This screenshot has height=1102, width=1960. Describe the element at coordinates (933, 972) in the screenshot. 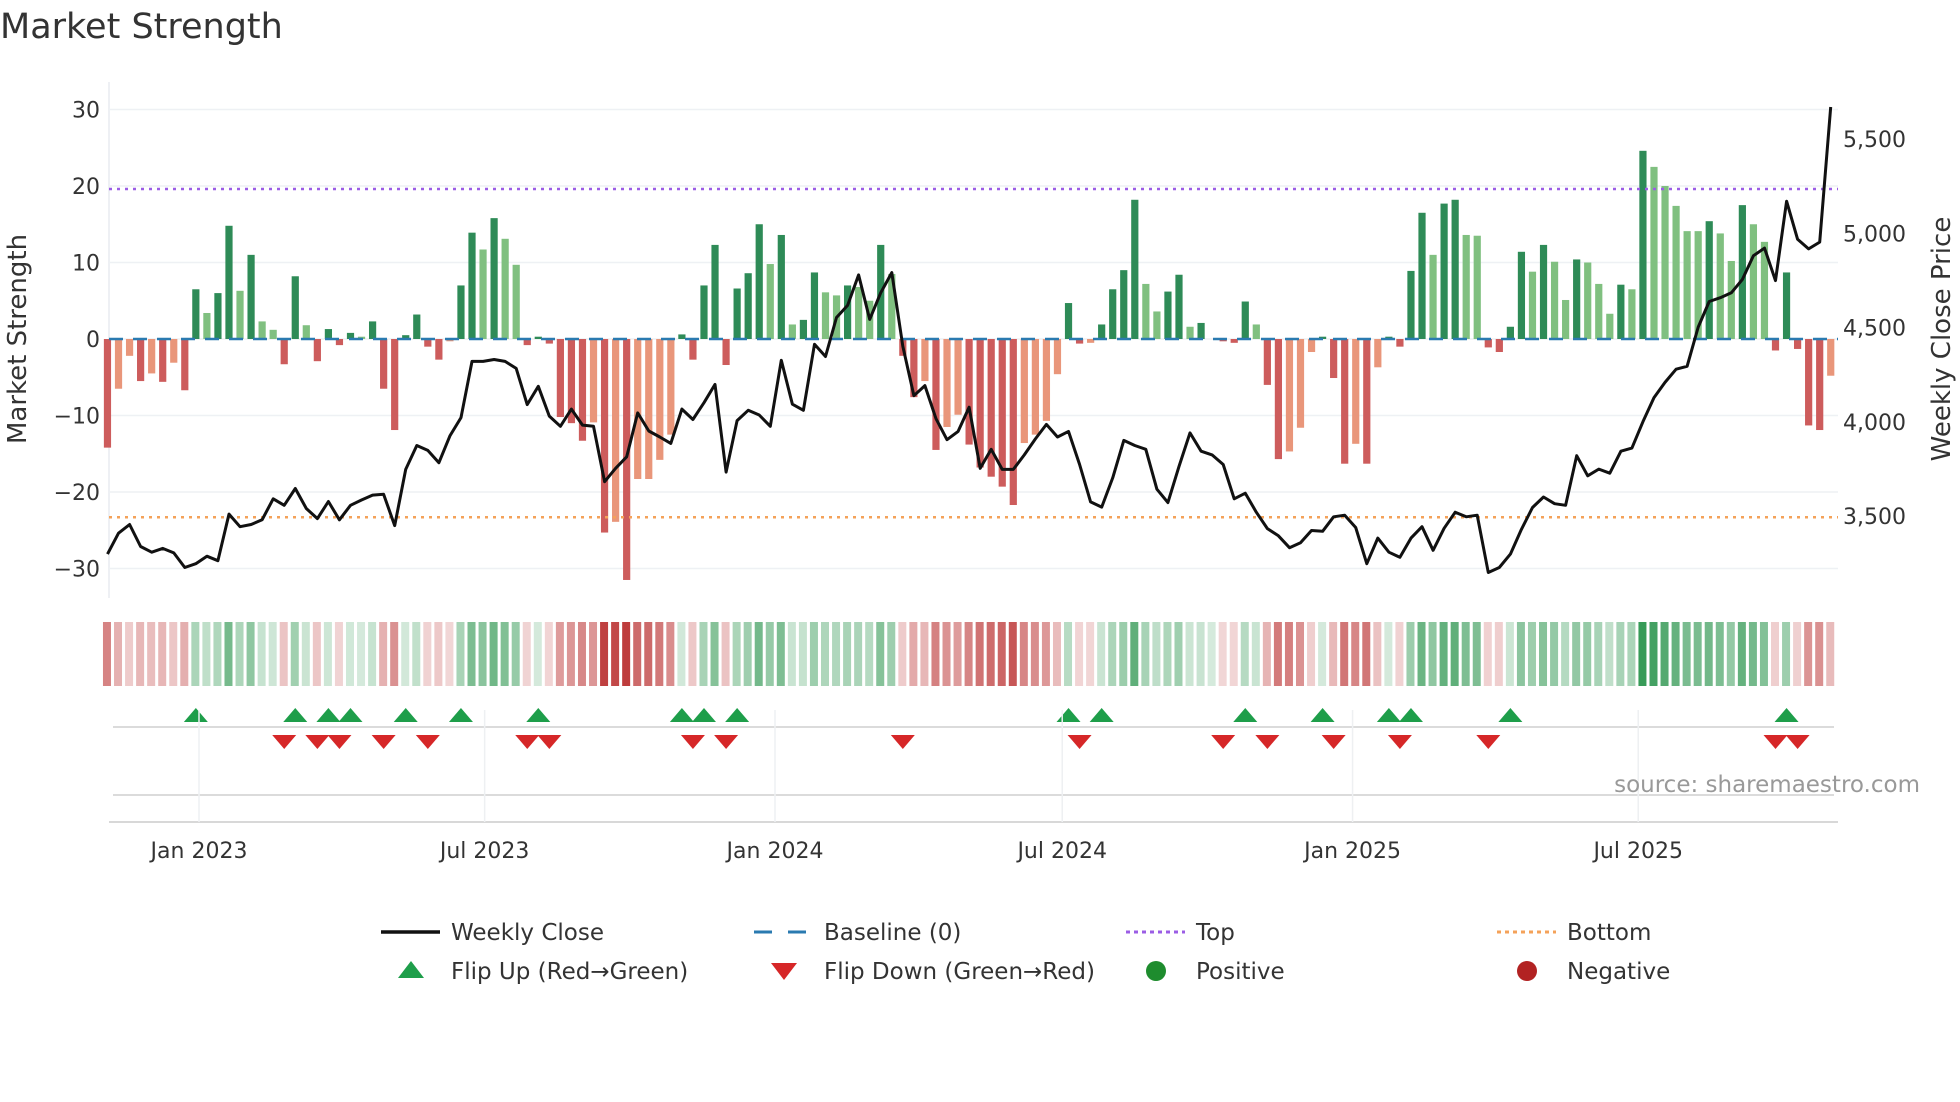

I see `legend-item: Flip Down (Green→Red)` at that location.